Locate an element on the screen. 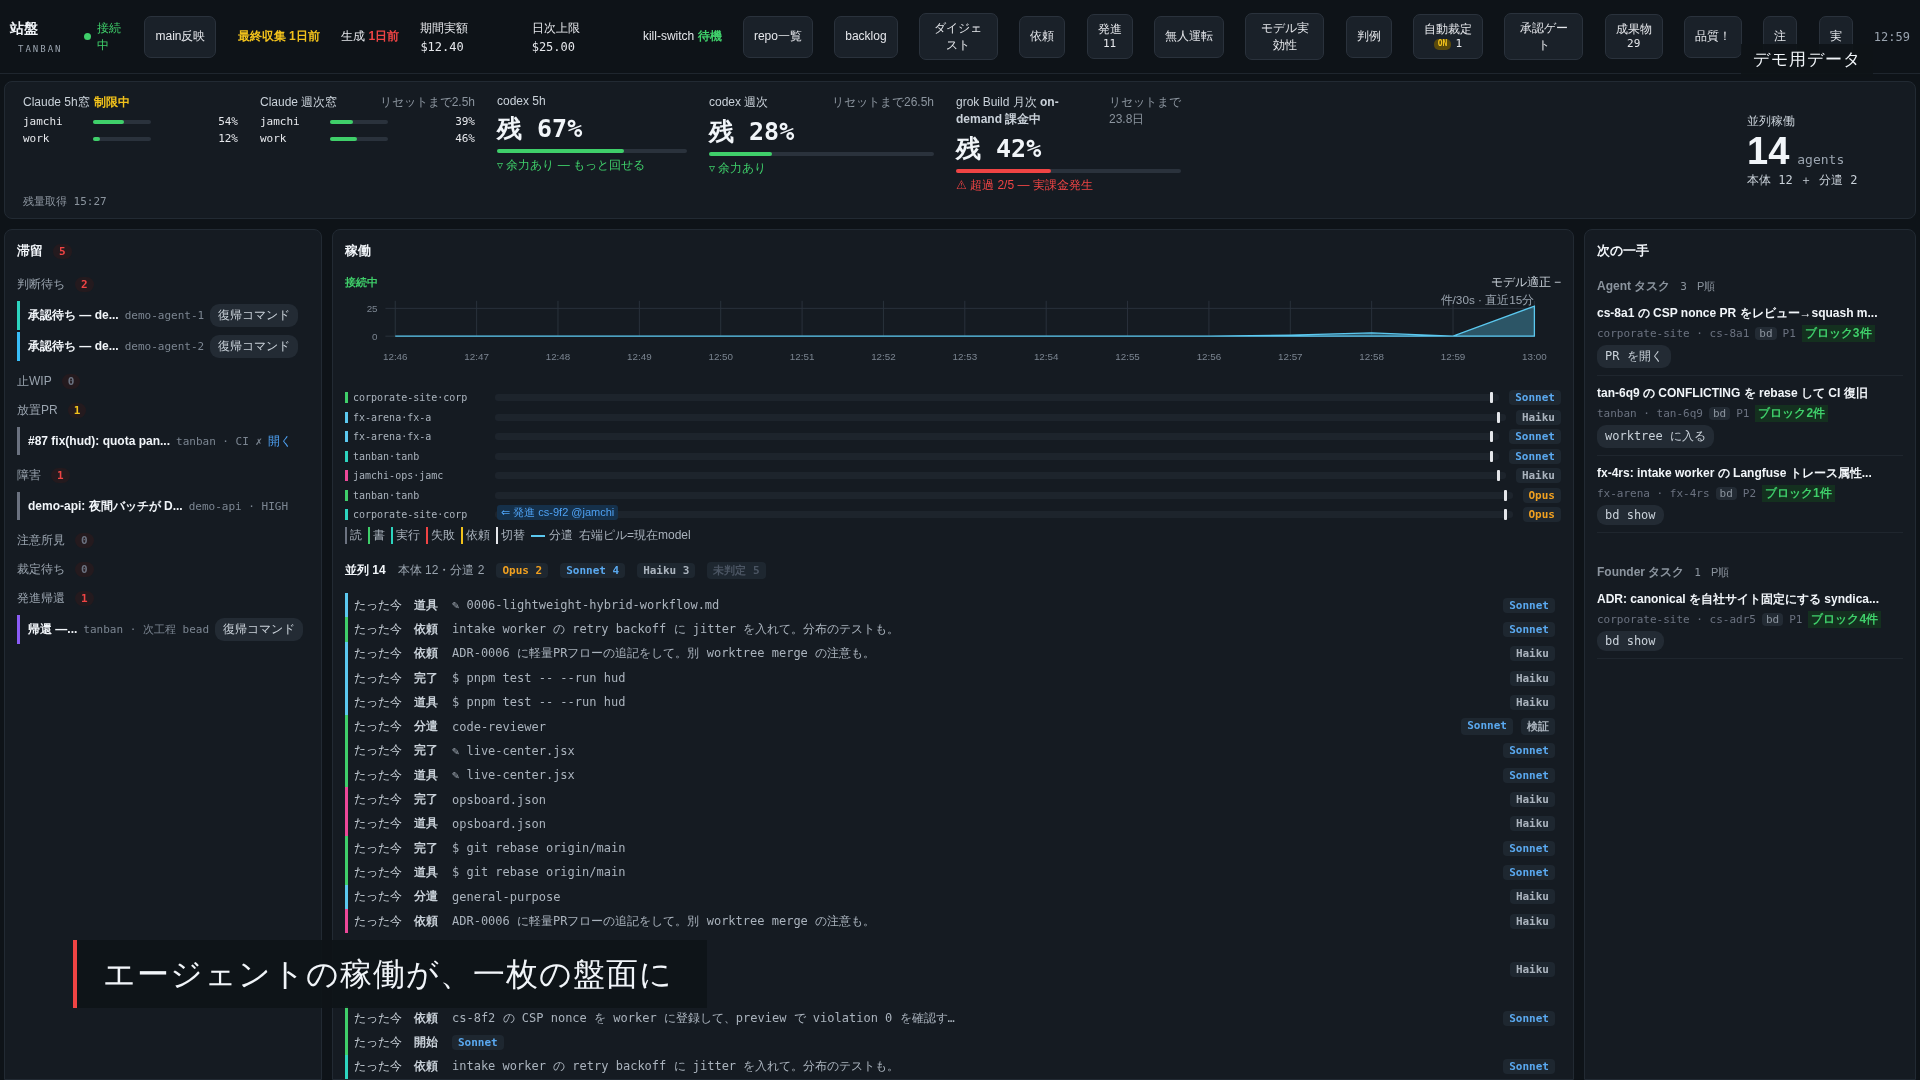 The height and width of the screenshot is (1080, 1920). legend-item: 読 is located at coordinates (353, 536).